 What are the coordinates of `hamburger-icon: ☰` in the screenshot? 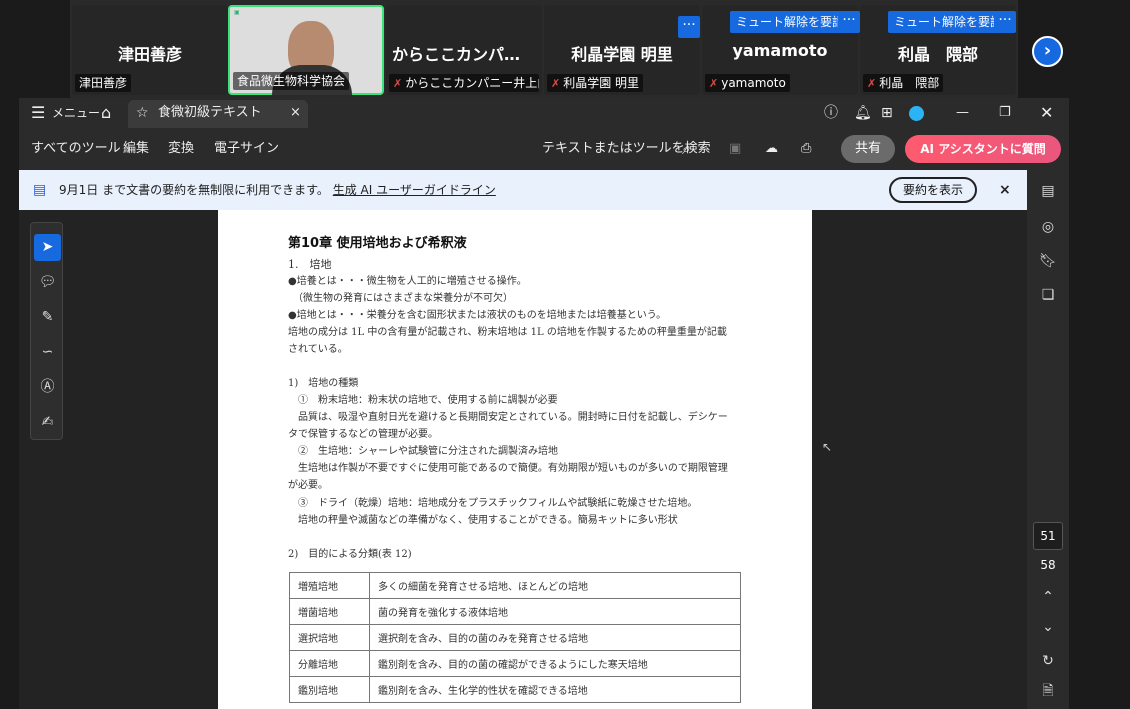 It's located at (38, 113).